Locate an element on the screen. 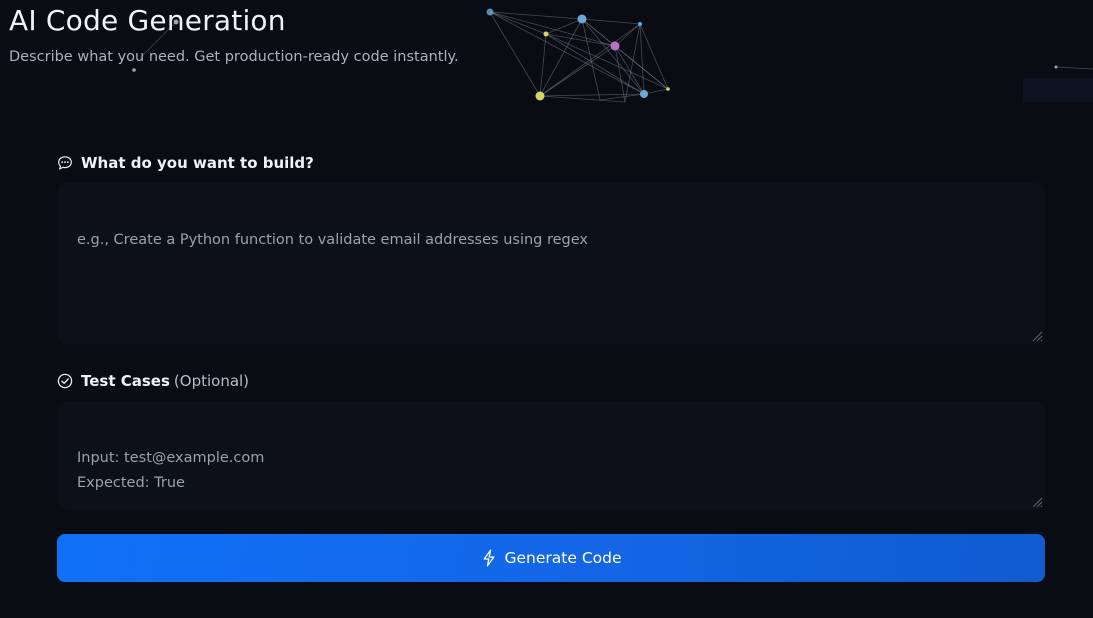  lightning-icon is located at coordinates (489, 558).